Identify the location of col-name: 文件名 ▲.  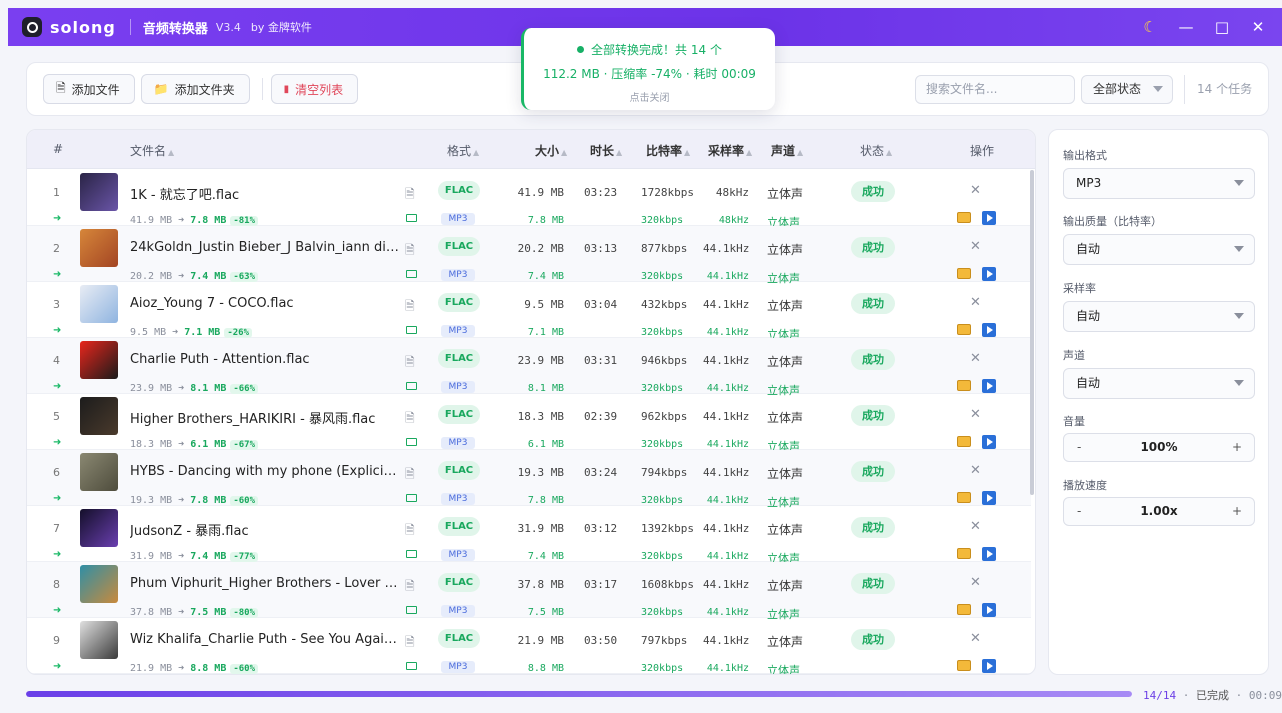
(152, 150).